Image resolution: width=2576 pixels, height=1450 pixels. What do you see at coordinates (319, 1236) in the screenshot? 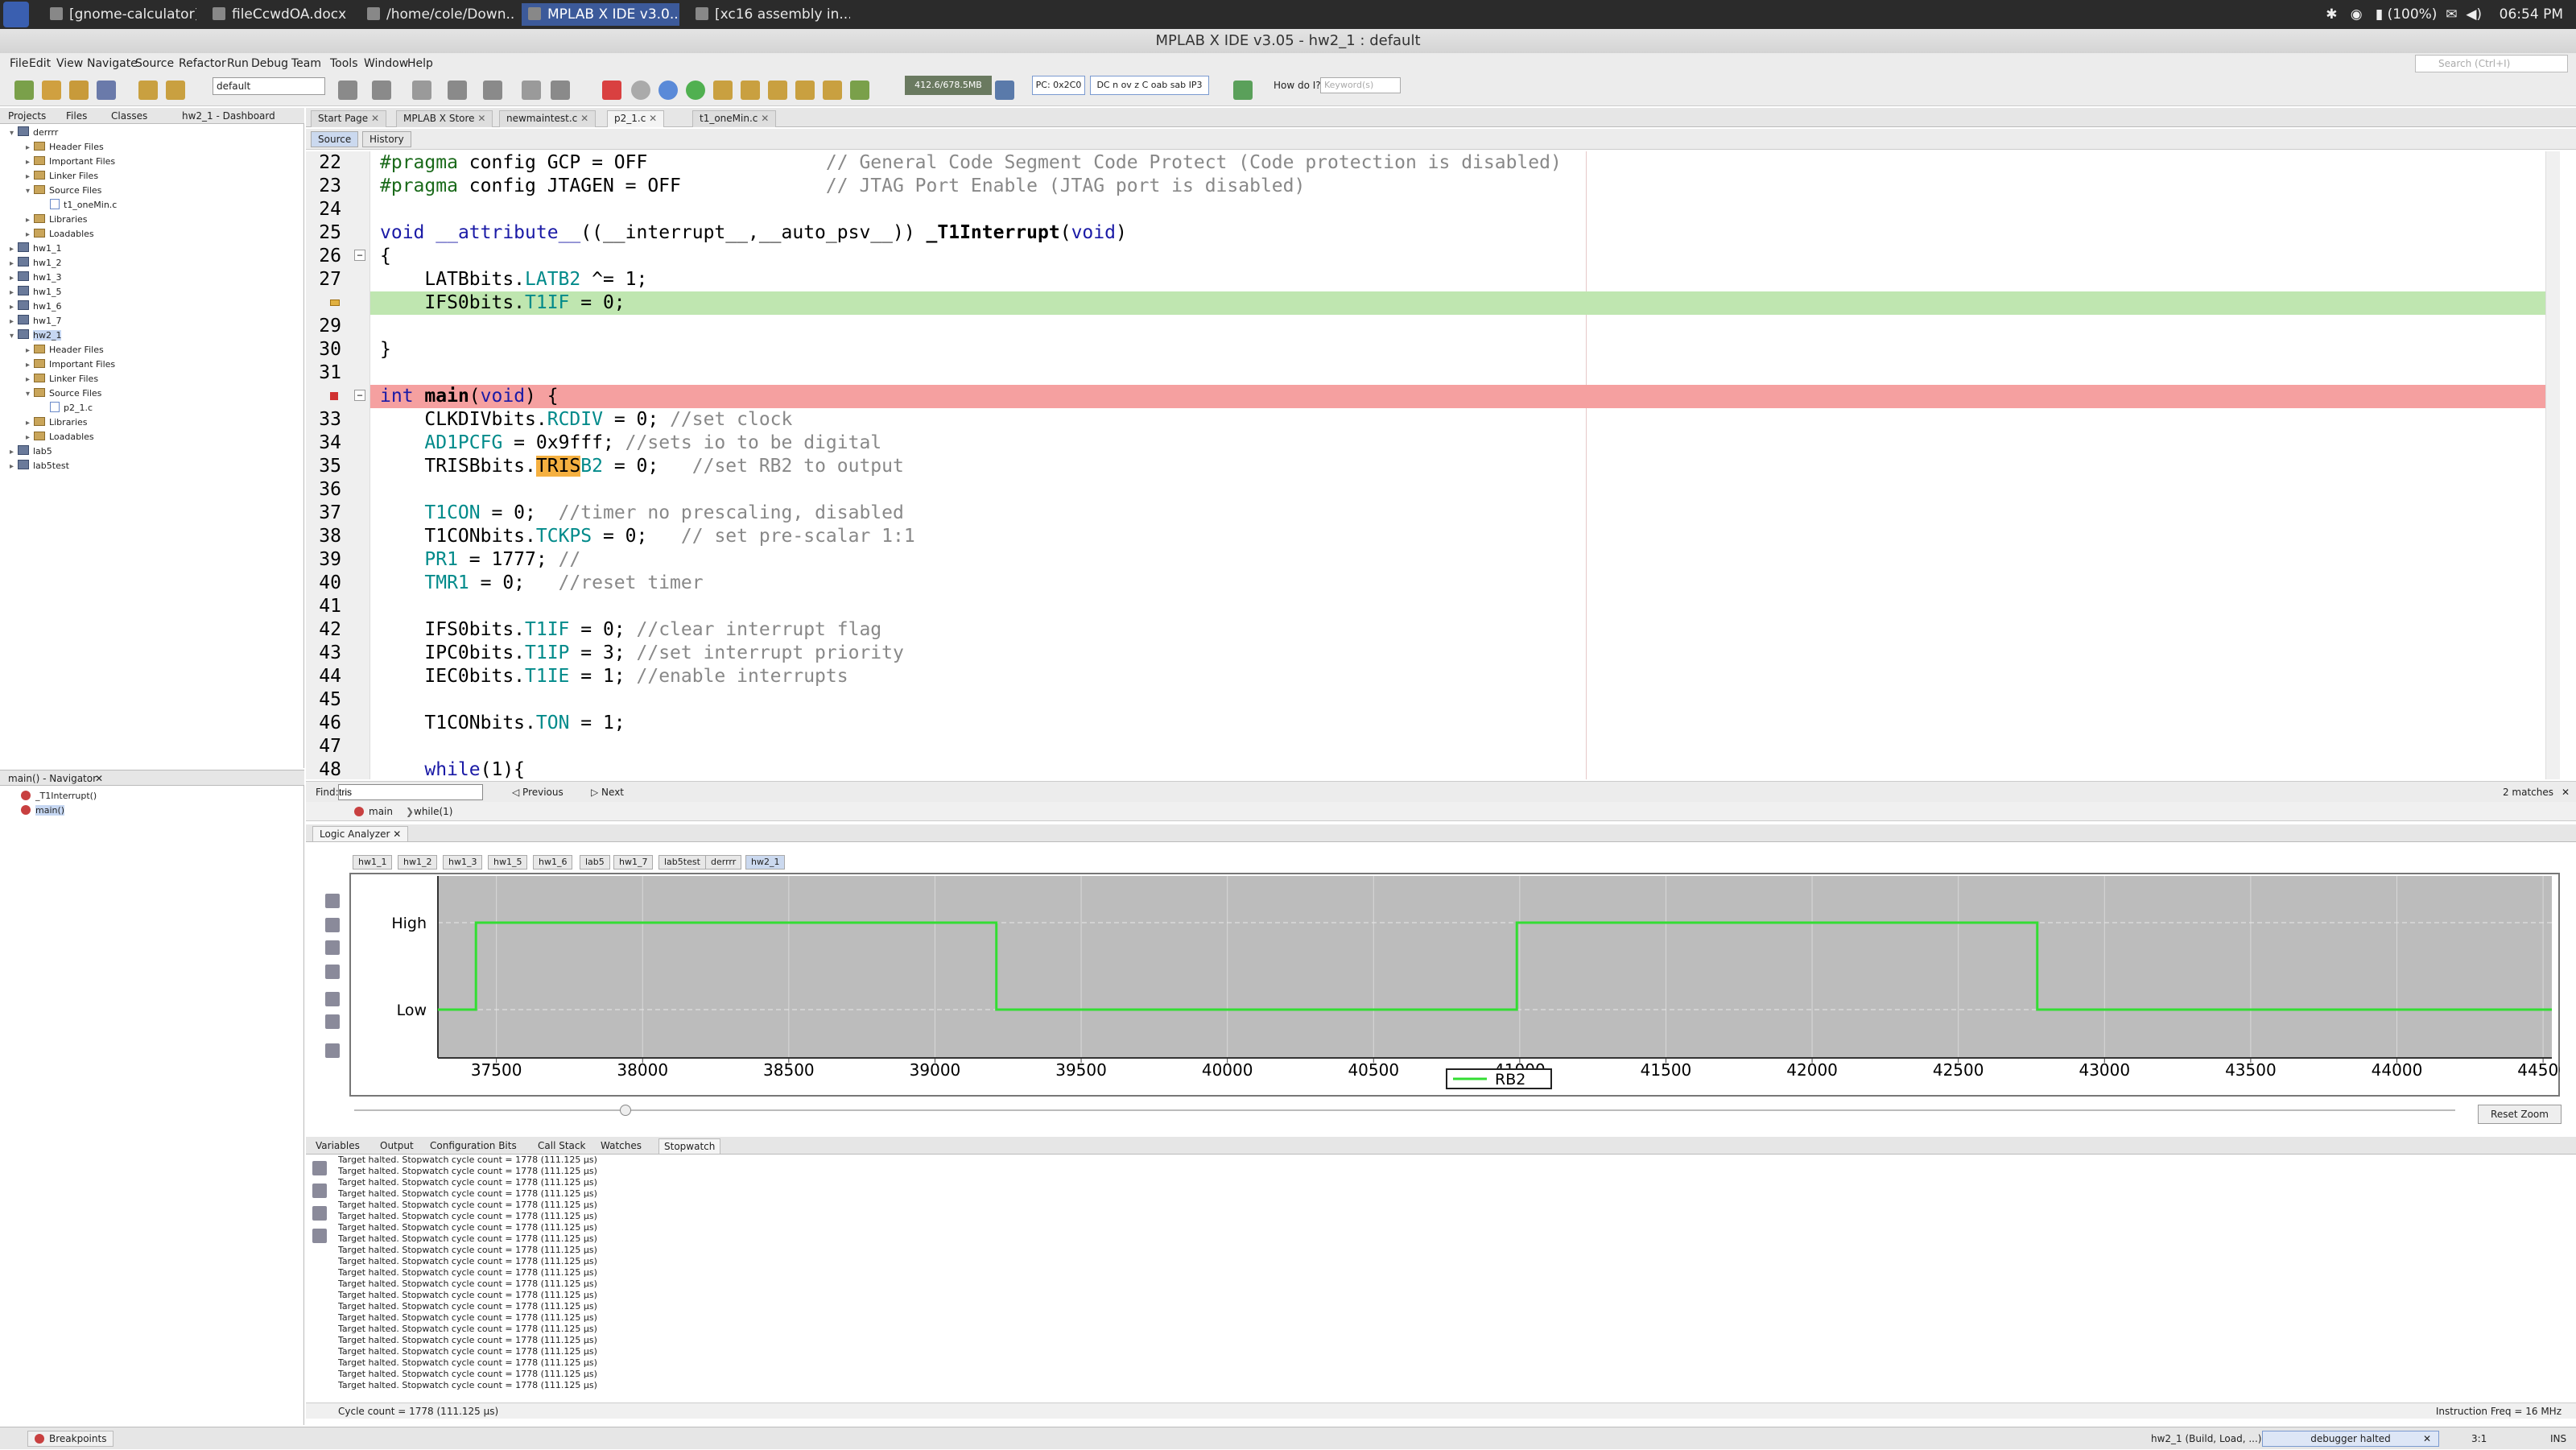
I see `stopwatch-icon` at bounding box center [319, 1236].